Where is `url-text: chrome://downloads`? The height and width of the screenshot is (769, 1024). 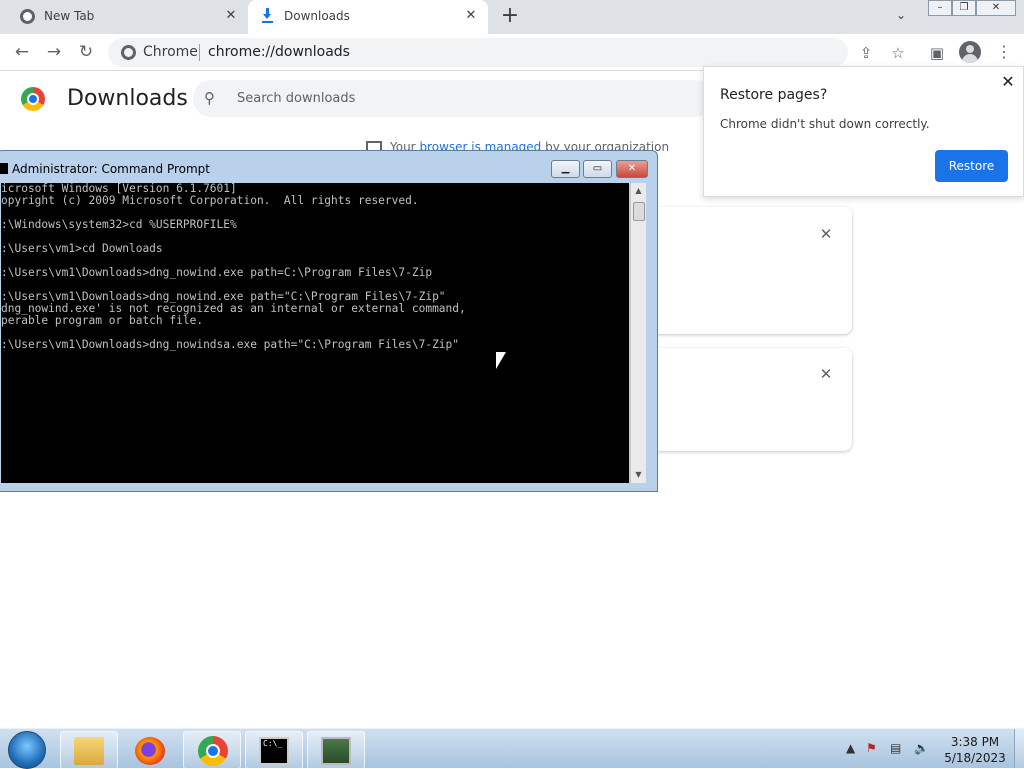
url-text: chrome://downloads is located at coordinates (279, 52).